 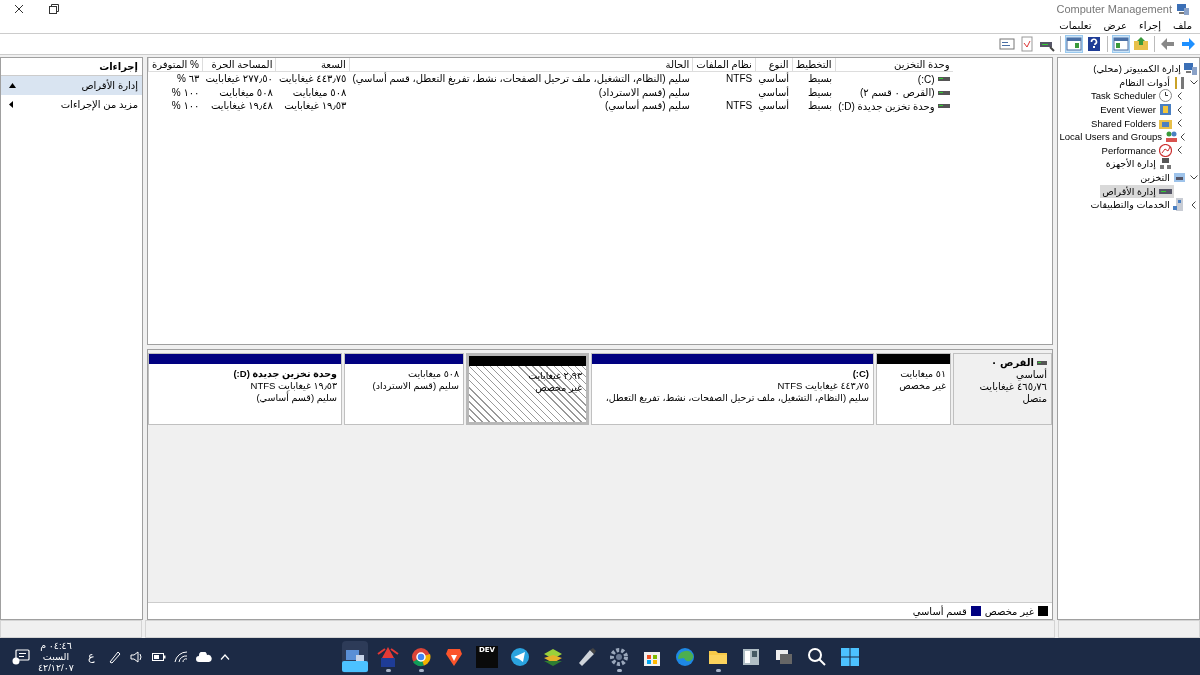 I want to click on column-header: الحالة, so click(x=521, y=65).